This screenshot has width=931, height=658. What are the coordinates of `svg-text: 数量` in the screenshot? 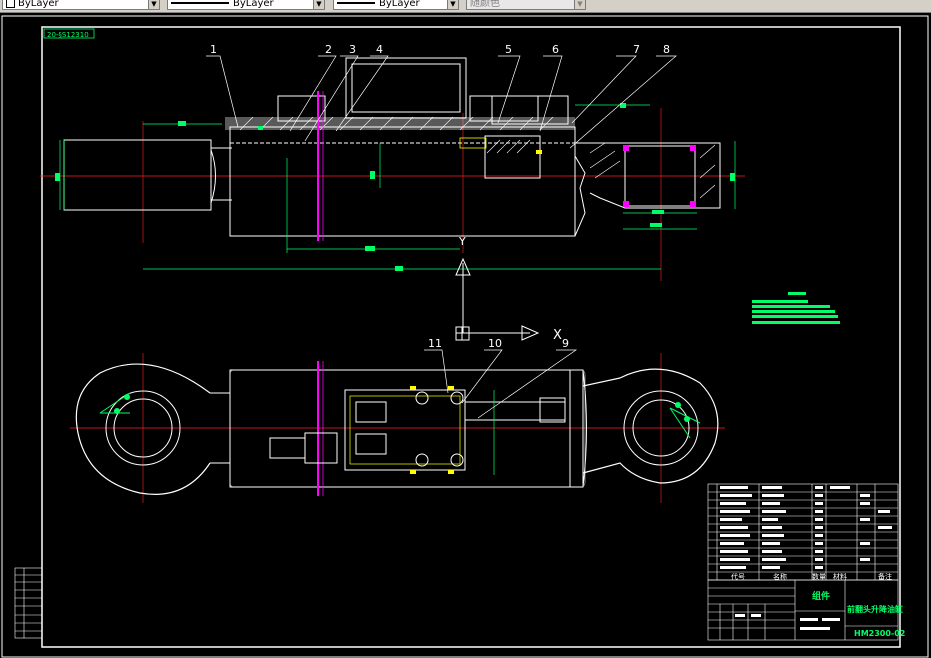 It's located at (819, 576).